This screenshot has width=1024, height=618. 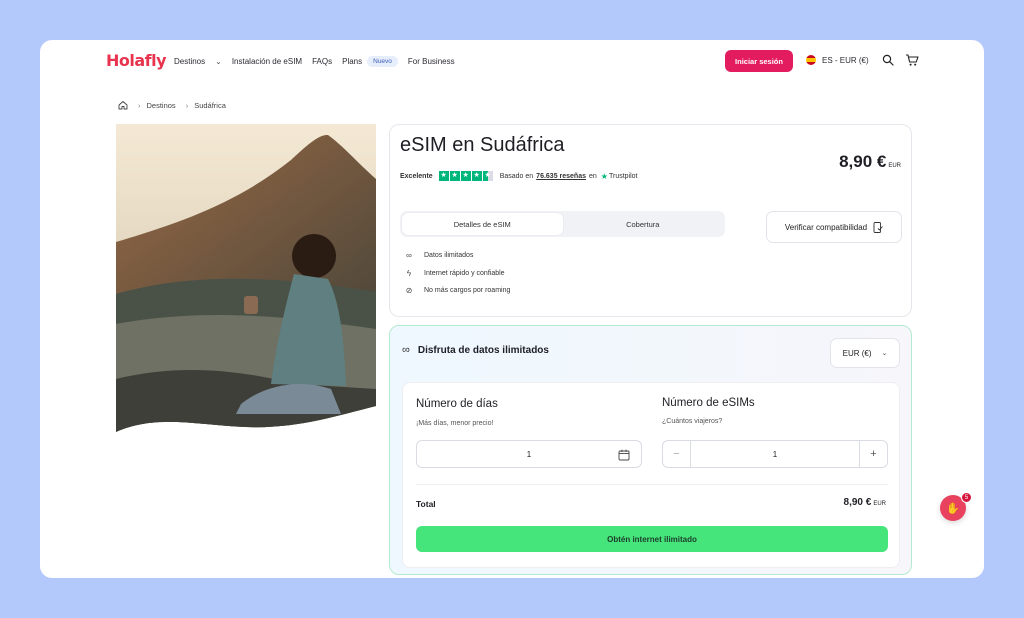 I want to click on esims-title: Número de eSIMs, so click(x=708, y=403).